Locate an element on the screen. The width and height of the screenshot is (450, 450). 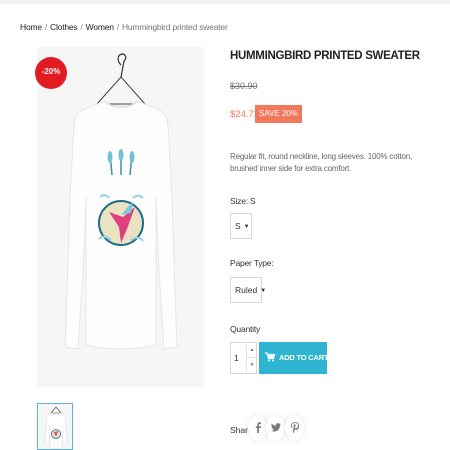
product-thumbnail is located at coordinates (55, 426).